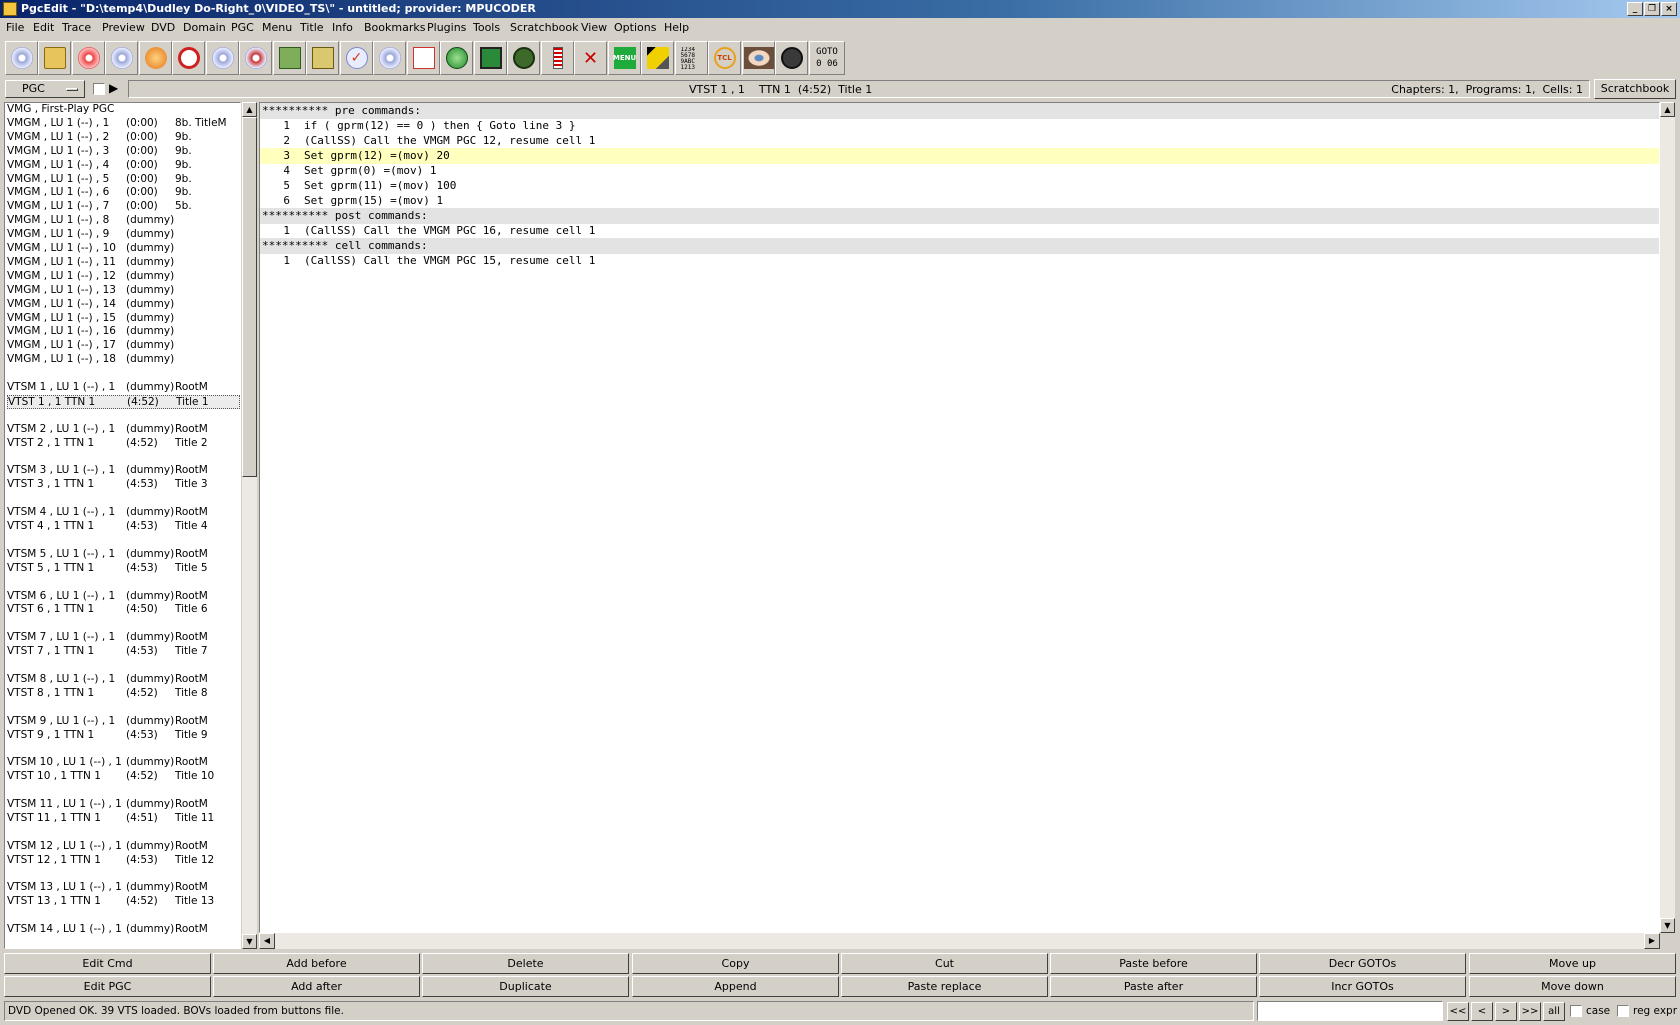 This screenshot has height=1025, width=1680. What do you see at coordinates (163, 27) in the screenshot?
I see `menu-dvd: DVD` at bounding box center [163, 27].